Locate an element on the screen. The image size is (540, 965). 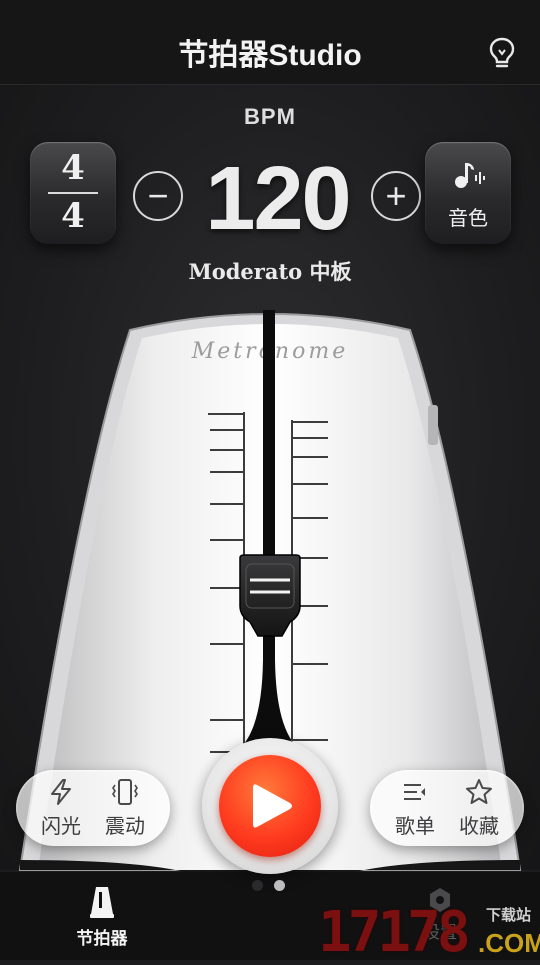
metronome-icon is located at coordinates (102, 902).